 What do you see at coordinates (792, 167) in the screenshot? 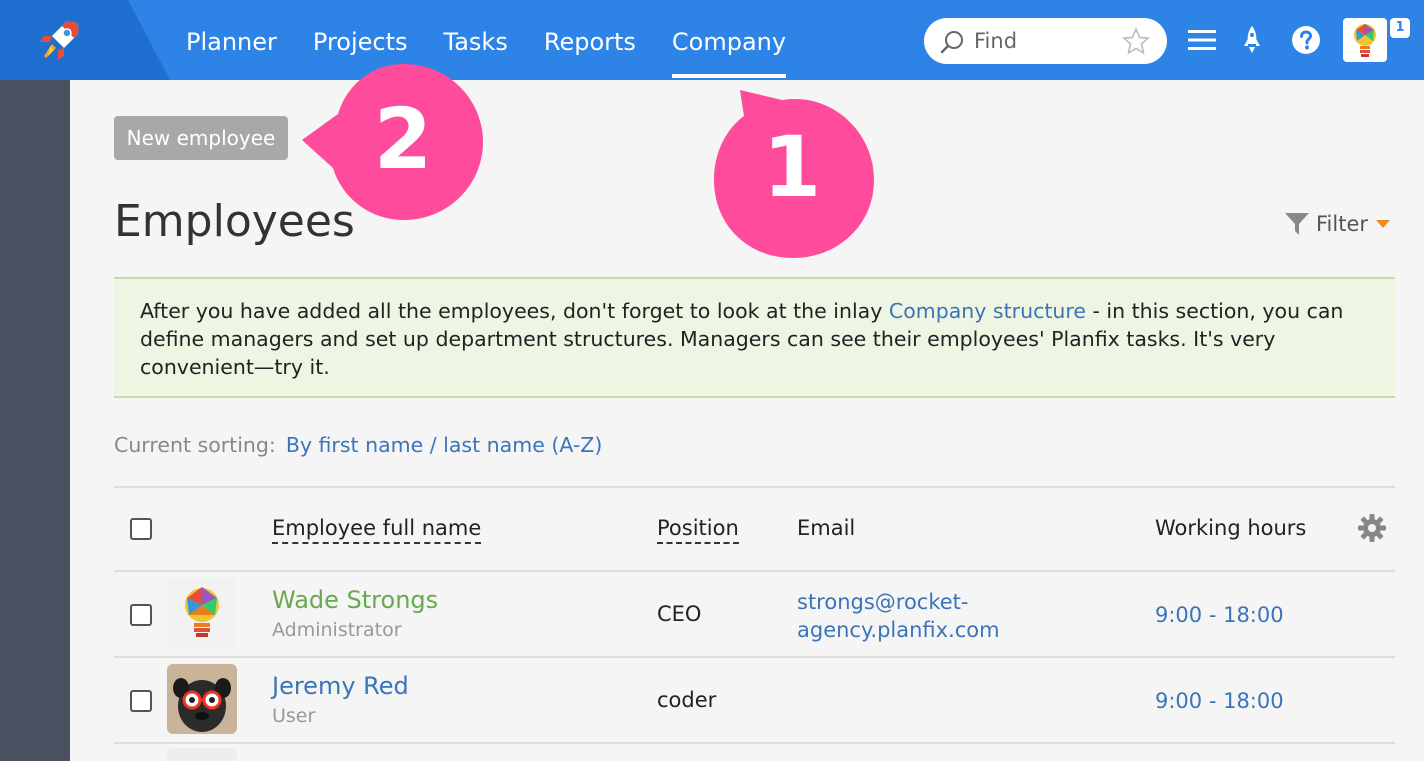
I see `callout-number-1: 1` at bounding box center [792, 167].